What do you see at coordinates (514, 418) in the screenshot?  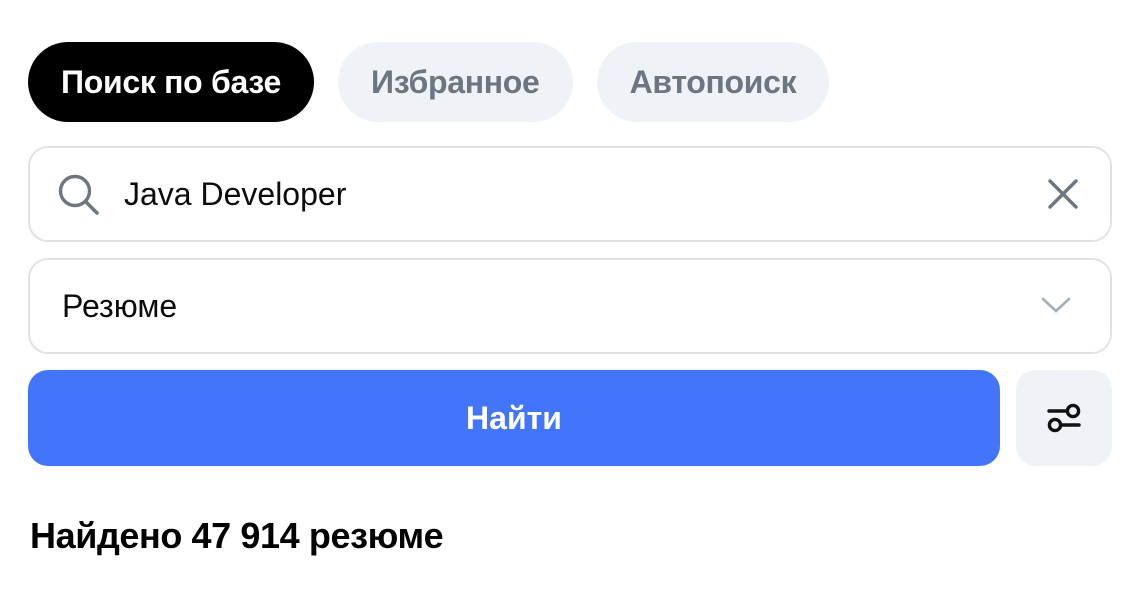 I see `find-button: Найти` at bounding box center [514, 418].